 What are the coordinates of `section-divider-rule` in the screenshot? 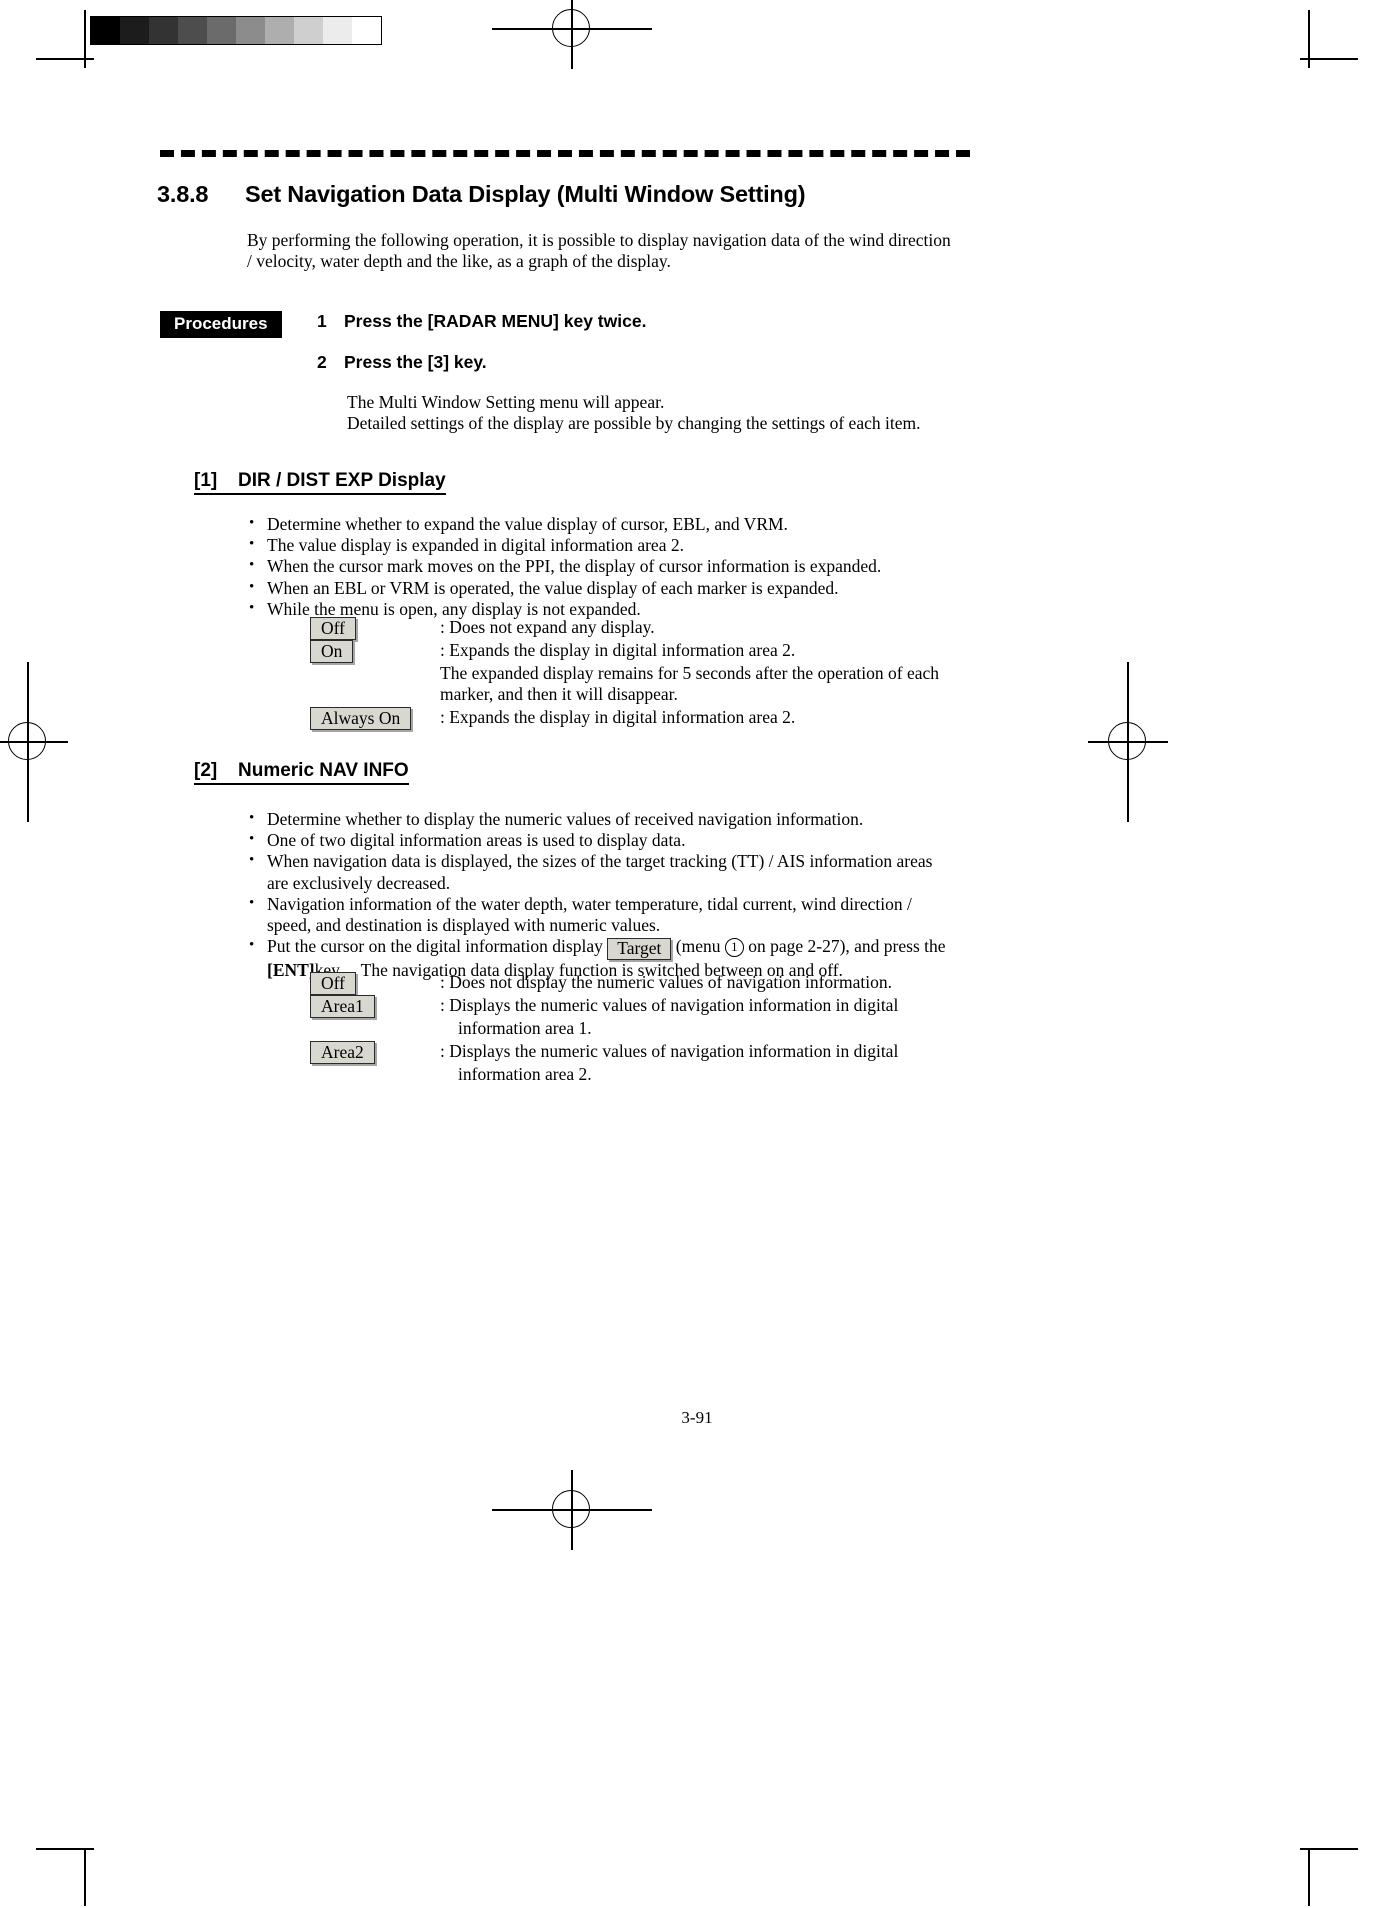 It's located at (565, 153).